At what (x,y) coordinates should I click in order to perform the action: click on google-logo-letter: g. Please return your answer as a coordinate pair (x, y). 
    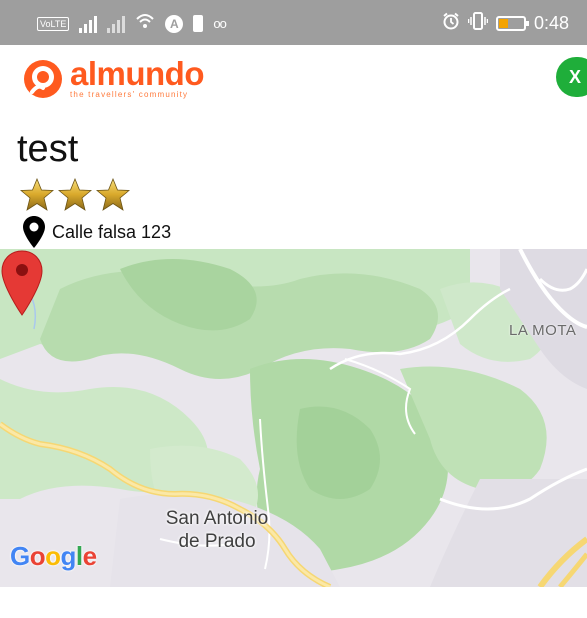
    Looking at the image, I should click on (68, 556).